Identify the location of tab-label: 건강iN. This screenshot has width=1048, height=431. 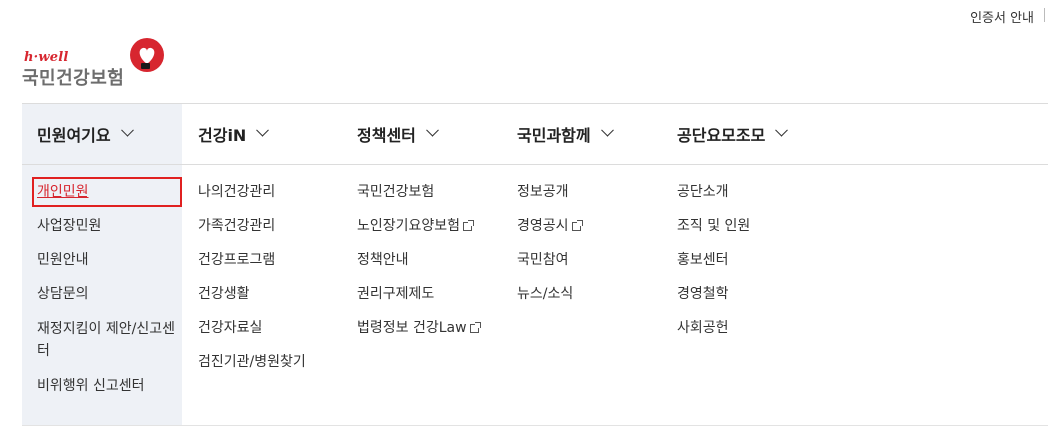
(222, 135).